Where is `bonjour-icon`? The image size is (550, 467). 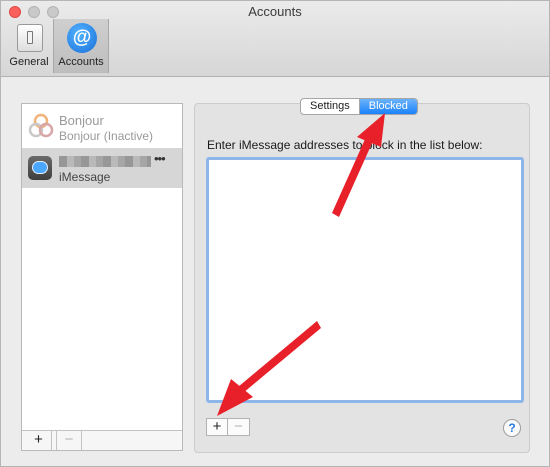 bonjour-icon is located at coordinates (41, 125).